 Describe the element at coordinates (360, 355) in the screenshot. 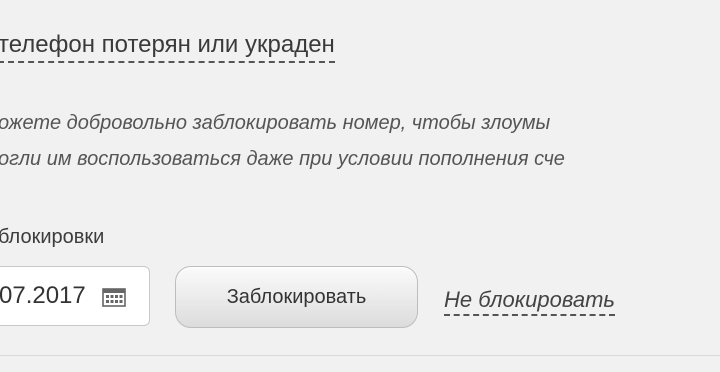

I see `bottom-divider` at that location.